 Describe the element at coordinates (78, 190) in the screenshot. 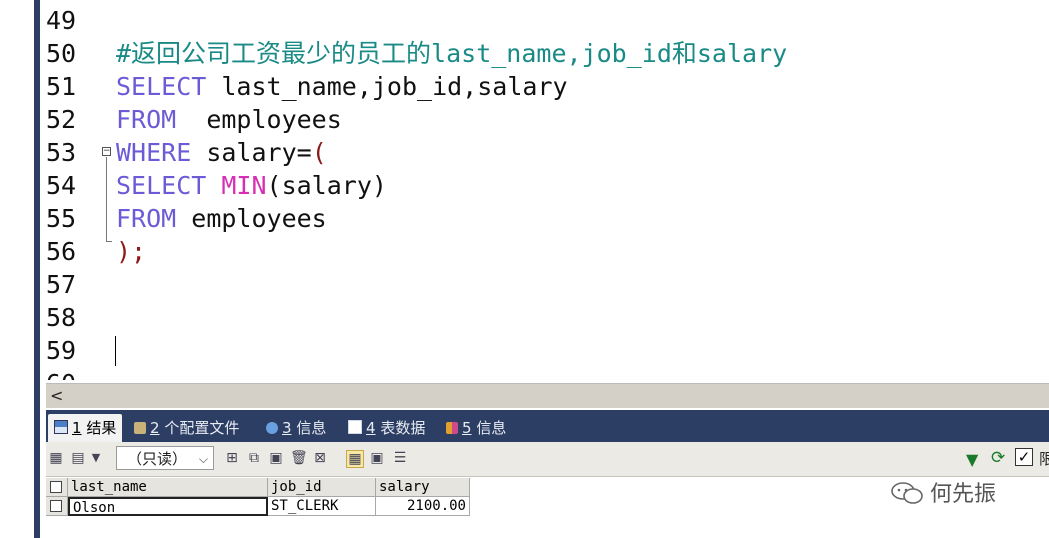

I see `line-number-gutter: 49 50 51 52 53 54 55 56 57 58 59 60` at that location.